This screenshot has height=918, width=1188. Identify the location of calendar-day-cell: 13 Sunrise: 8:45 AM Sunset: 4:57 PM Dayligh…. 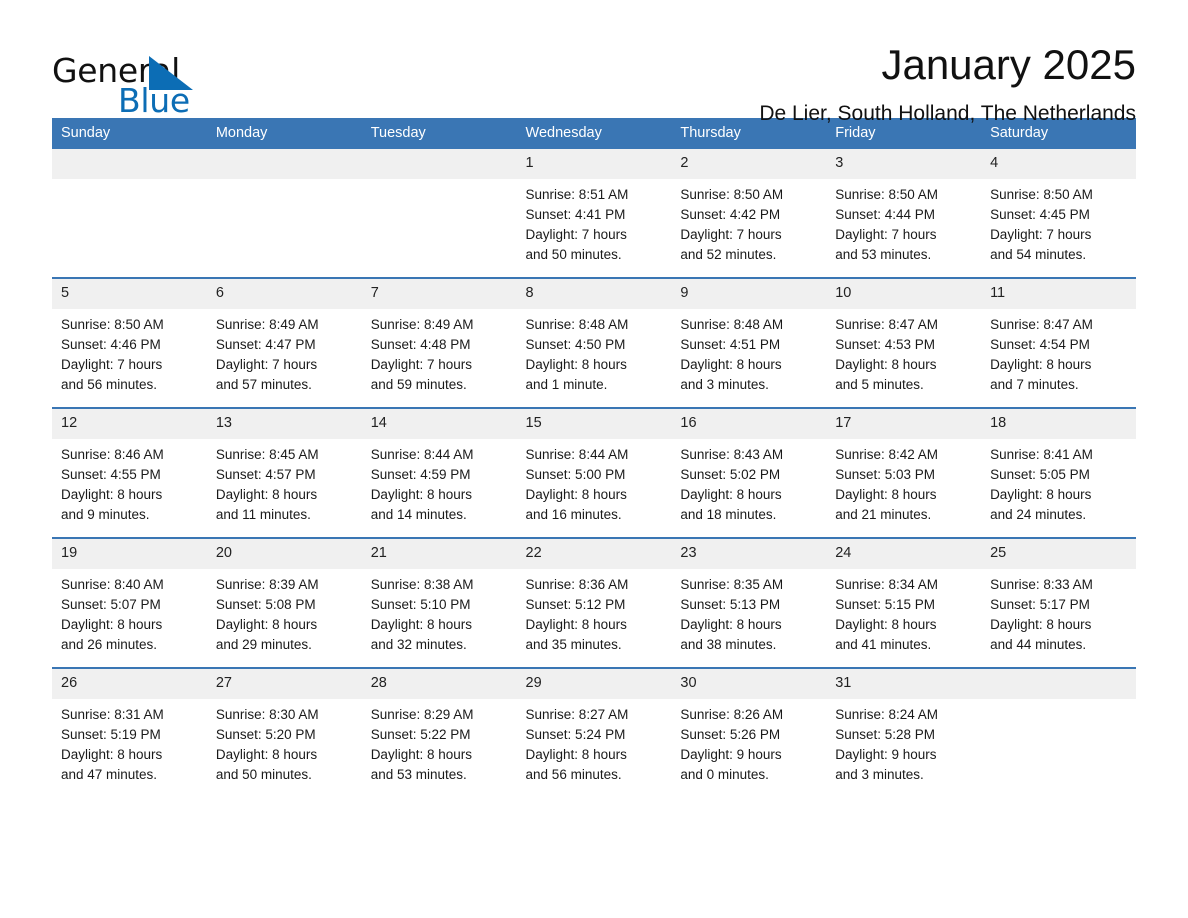
(284, 472).